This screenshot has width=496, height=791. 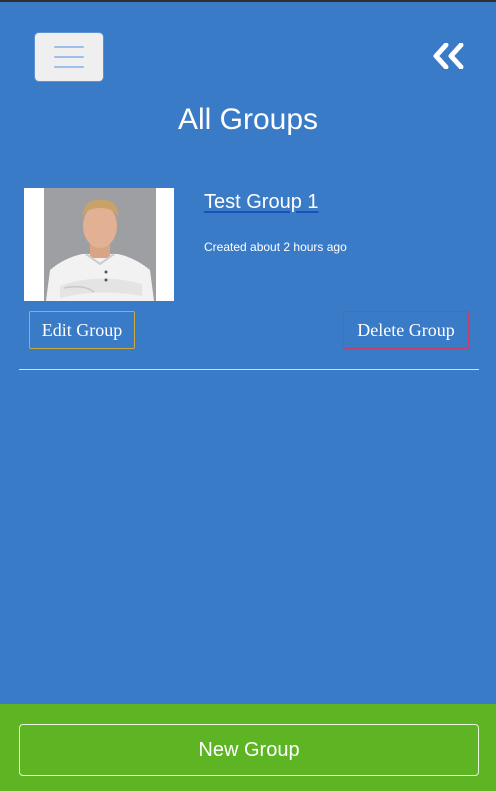 What do you see at coordinates (249, 369) in the screenshot?
I see `divider` at bounding box center [249, 369].